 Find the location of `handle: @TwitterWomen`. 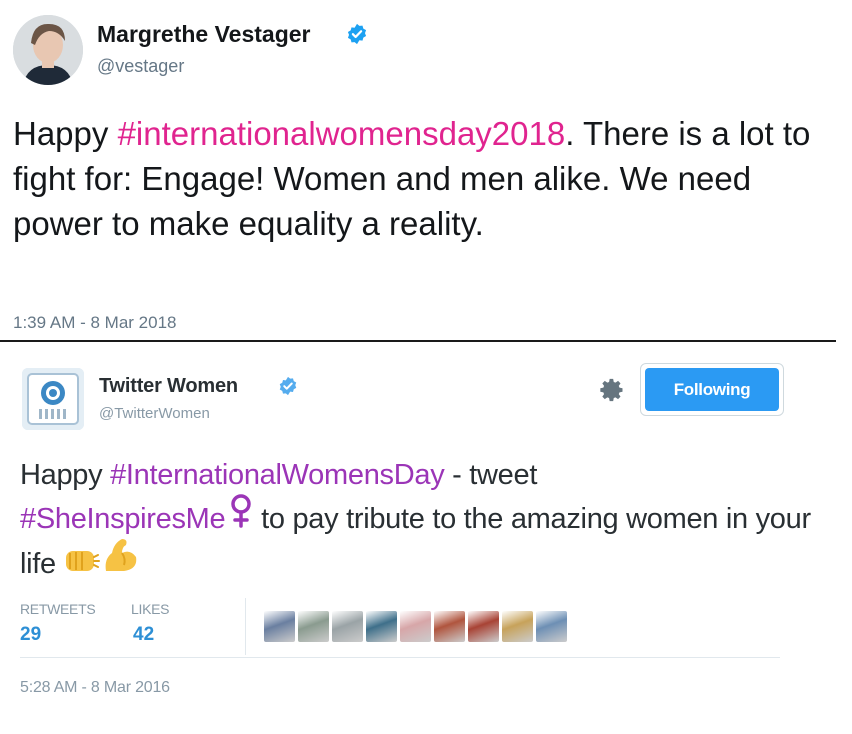

handle: @TwitterWomen is located at coordinates (154, 413).